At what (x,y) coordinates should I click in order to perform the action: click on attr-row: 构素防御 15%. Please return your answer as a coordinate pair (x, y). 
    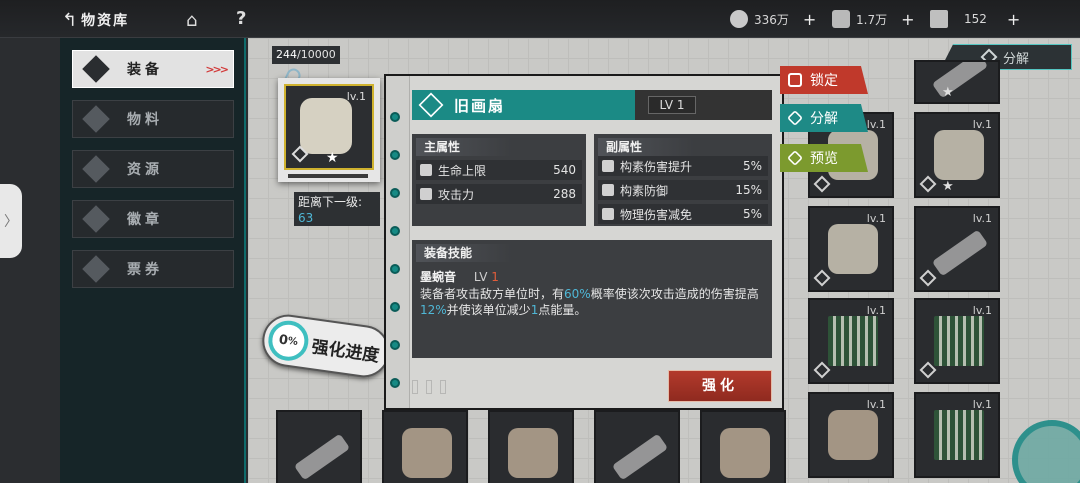
    Looking at the image, I should click on (683, 190).